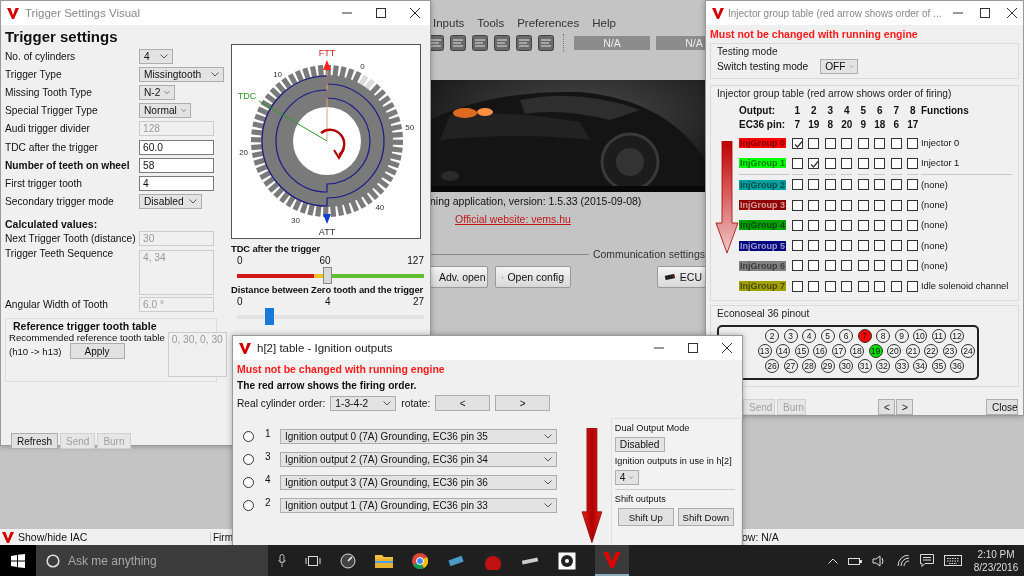 This screenshot has height=576, width=1024. I want to click on toolbar-button: Adv. open, so click(458, 277).